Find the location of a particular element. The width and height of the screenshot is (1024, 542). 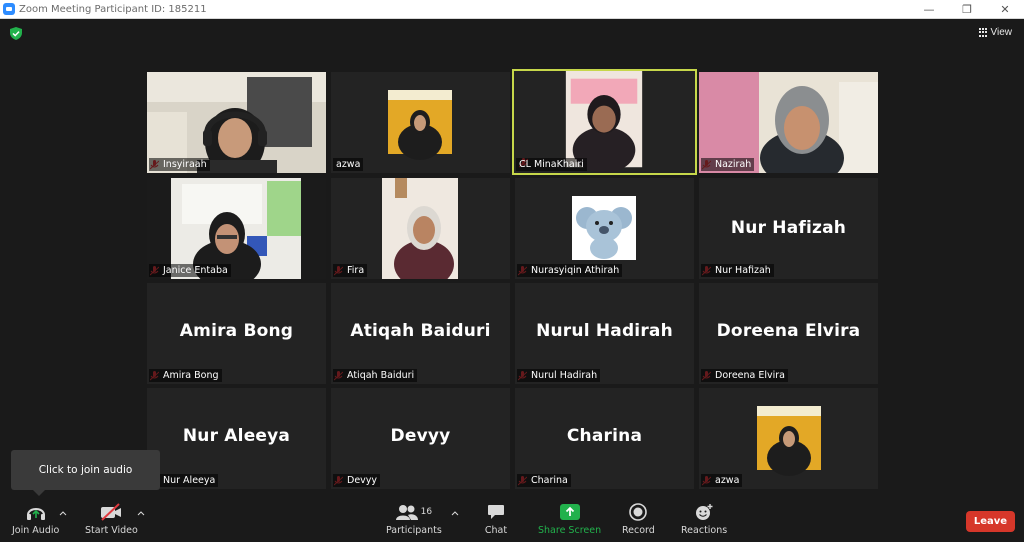

participant-name-label: Doreena Elvira is located at coordinates (745, 375).